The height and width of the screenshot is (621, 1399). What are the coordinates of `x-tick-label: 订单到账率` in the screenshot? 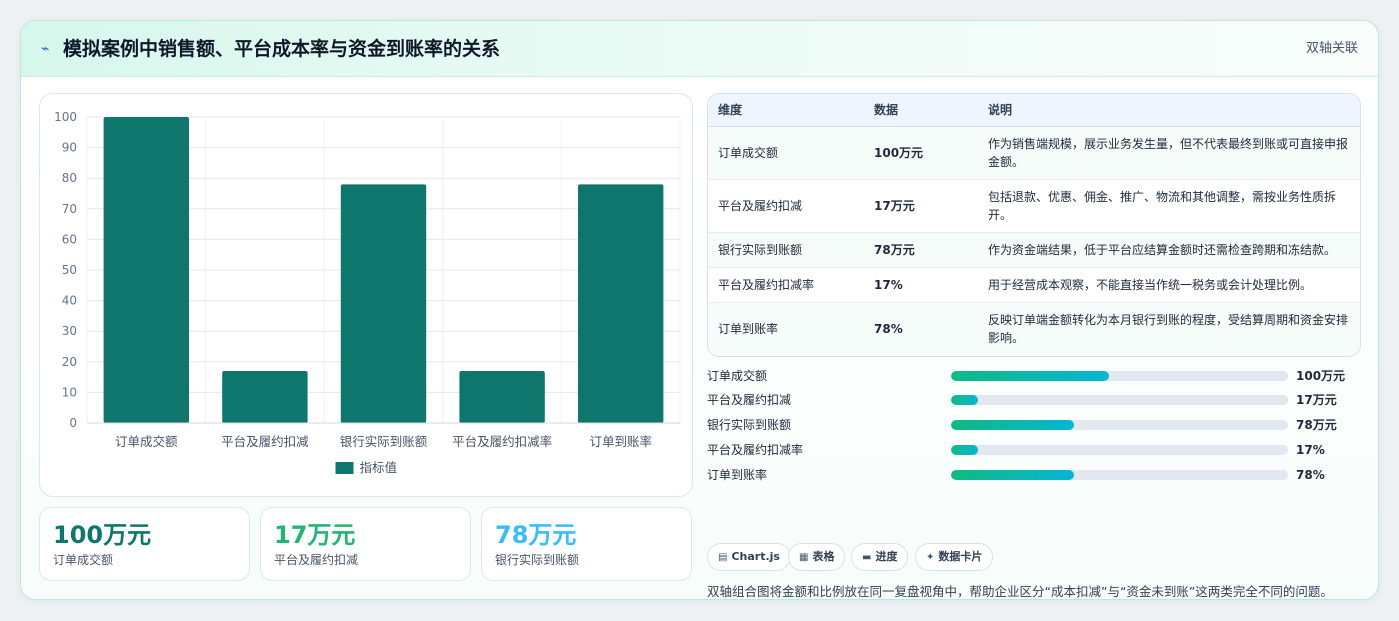 It's located at (620, 441).